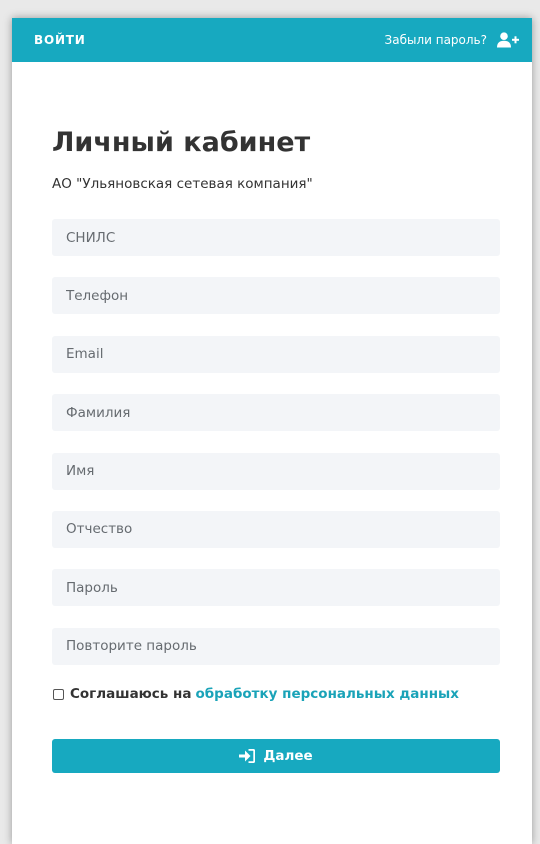  Describe the element at coordinates (131, 694) in the screenshot. I see `consent-text: Соглашаюсь на` at that location.